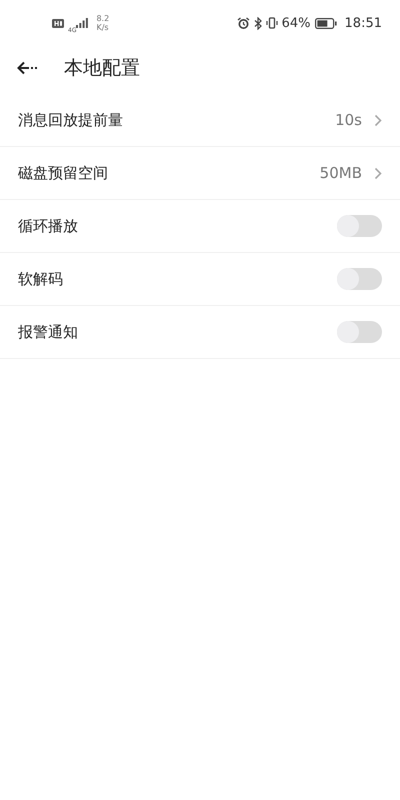 This screenshot has width=400, height=800. What do you see at coordinates (27, 68) in the screenshot?
I see `back-button` at bounding box center [27, 68].